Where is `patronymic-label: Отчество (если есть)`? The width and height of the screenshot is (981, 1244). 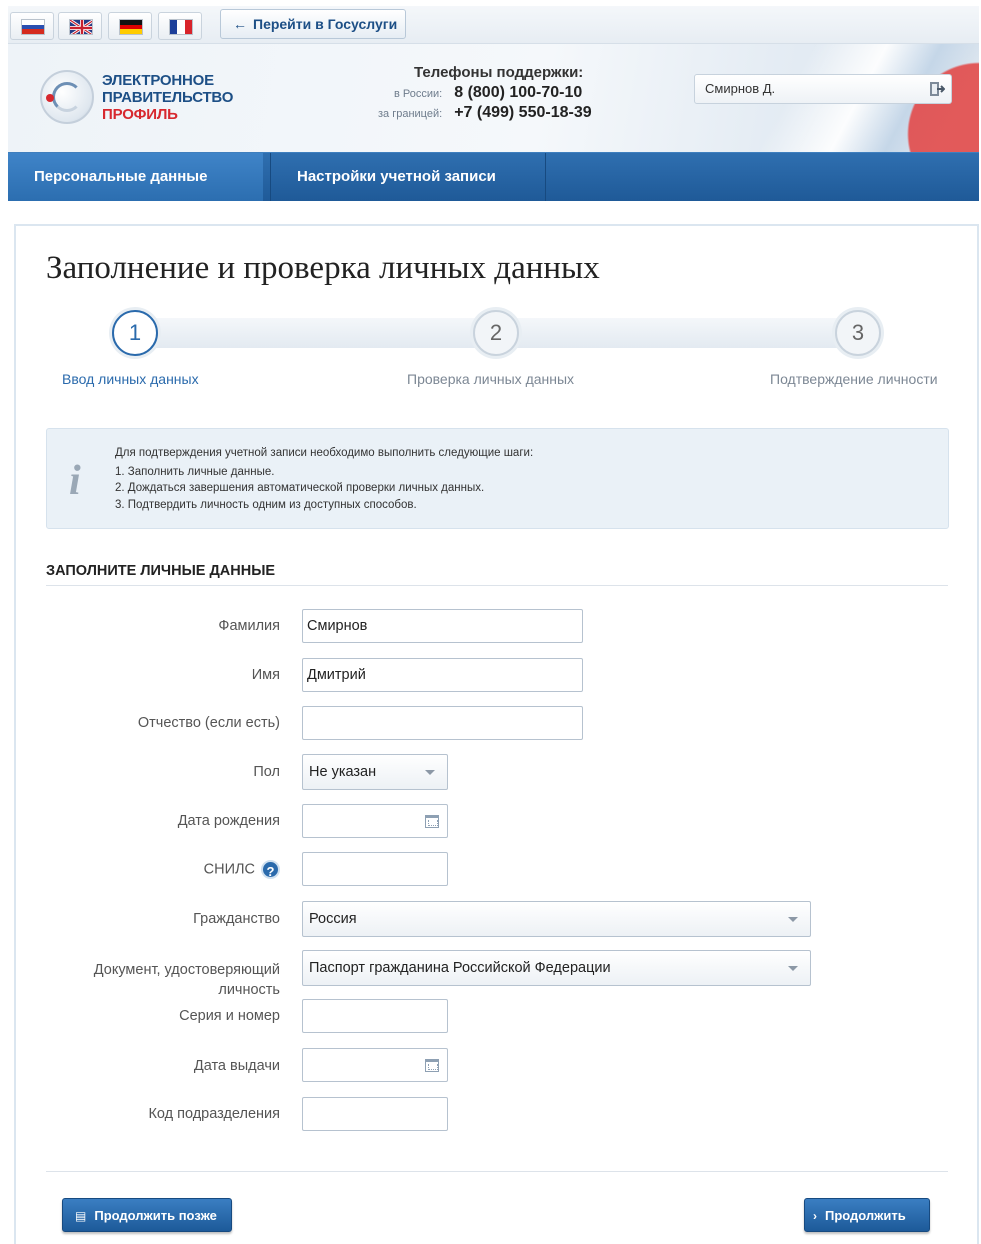 patronymic-label: Отчество (если есть) is located at coordinates (208, 723).